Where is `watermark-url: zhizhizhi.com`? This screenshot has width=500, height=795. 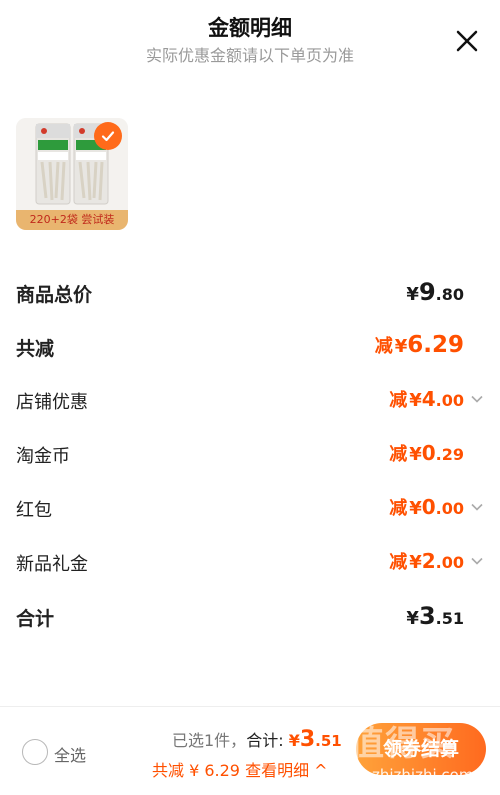 watermark-url: zhizhizhi.com is located at coordinates (423, 775).